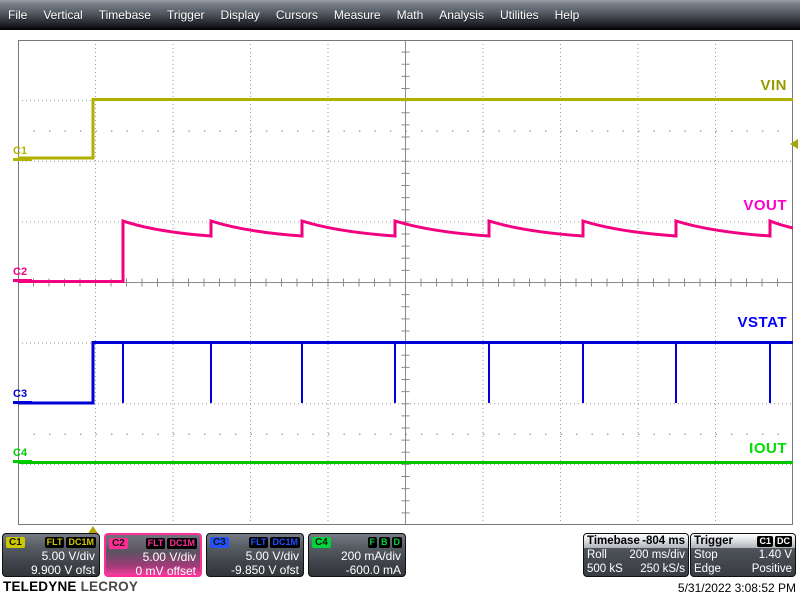  I want to click on trigger-row-1: Edge Positive, so click(743, 569).